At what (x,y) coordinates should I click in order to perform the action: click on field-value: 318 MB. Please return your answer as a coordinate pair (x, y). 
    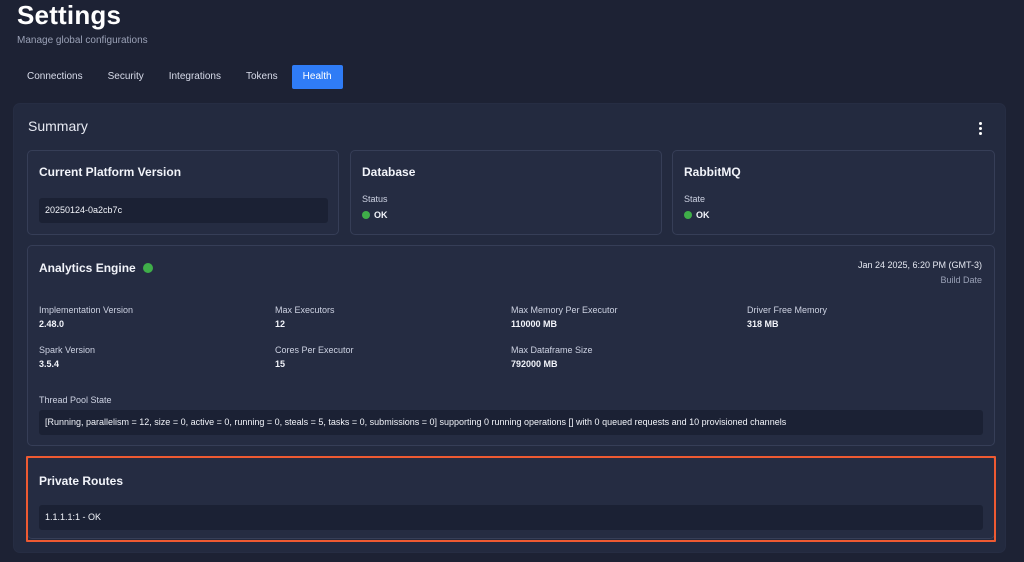
    Looking at the image, I should click on (763, 324).